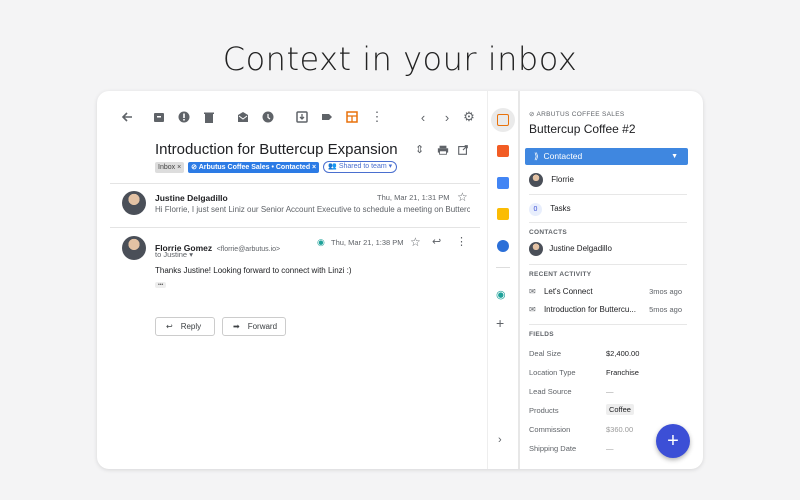  What do you see at coordinates (552, 372) in the screenshot?
I see `field-label-location-type: Location Type` at bounding box center [552, 372].